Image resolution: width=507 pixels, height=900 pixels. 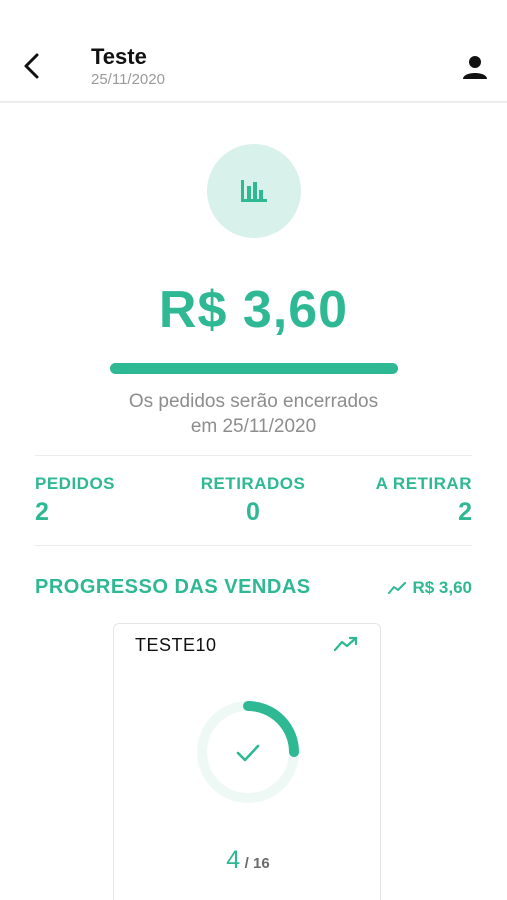 What do you see at coordinates (233, 860) in the screenshot?
I see `product-sold: 4` at bounding box center [233, 860].